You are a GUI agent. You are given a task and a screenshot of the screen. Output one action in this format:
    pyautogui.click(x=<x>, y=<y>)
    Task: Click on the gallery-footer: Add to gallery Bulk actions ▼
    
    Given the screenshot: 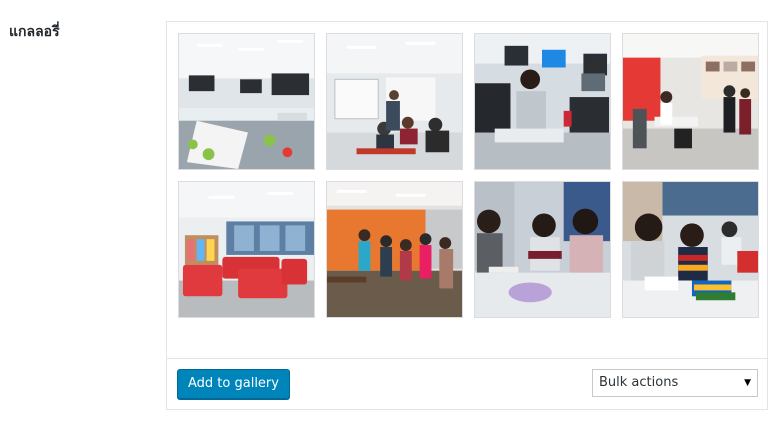 What is the action you would take?
    pyautogui.click(x=467, y=383)
    